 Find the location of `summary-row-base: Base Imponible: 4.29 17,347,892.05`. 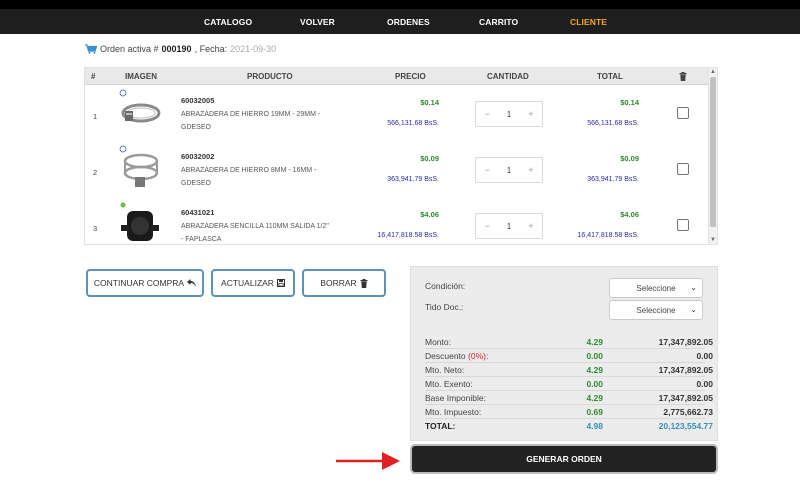

summary-row-base: Base Imponible: 4.29 17,347,892.05 is located at coordinates (569, 398).